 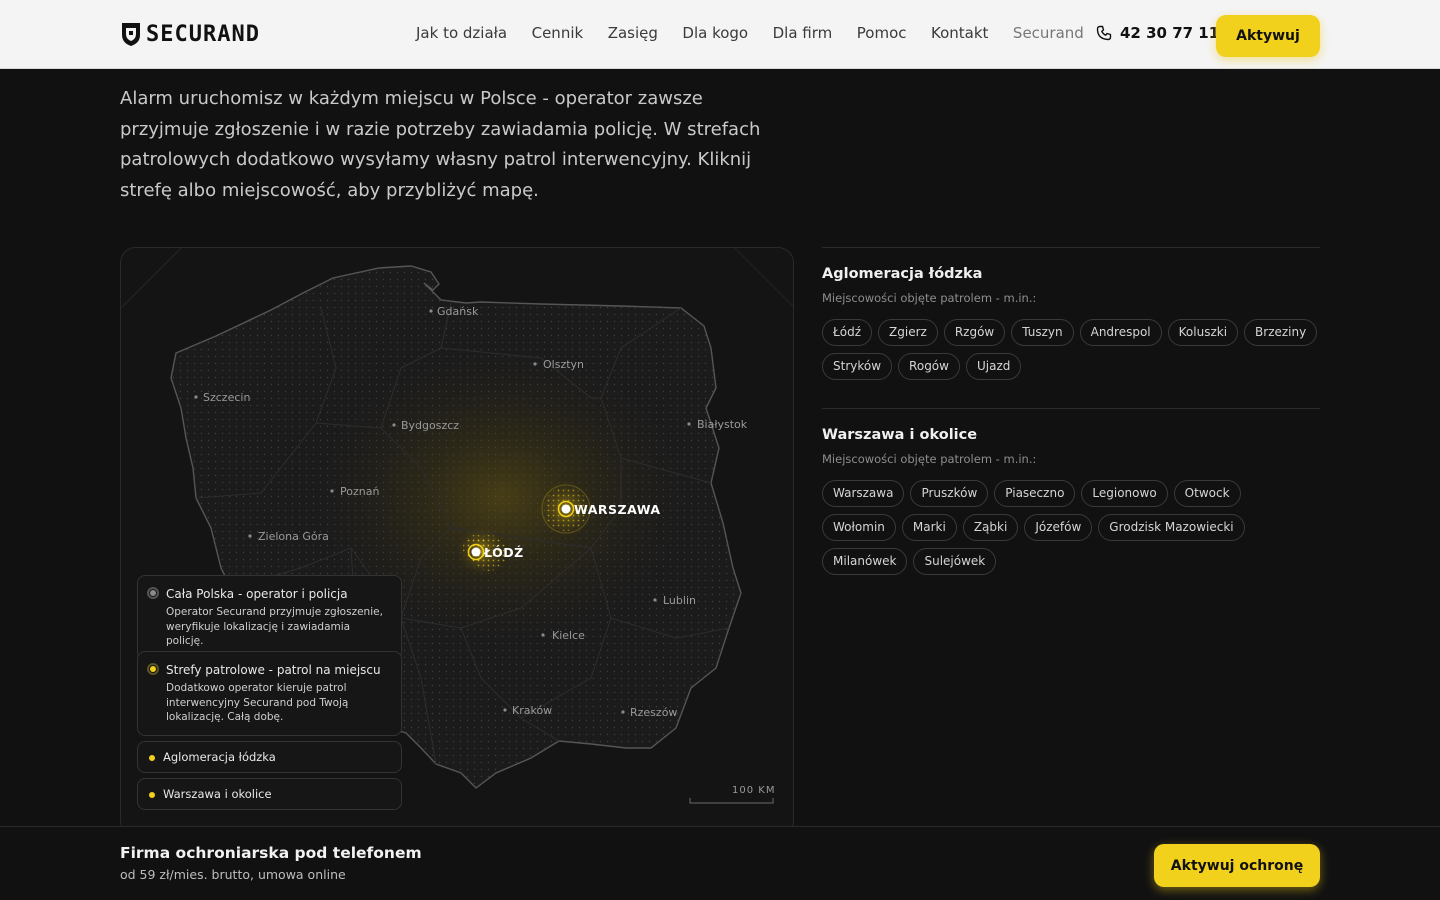 What do you see at coordinates (532, 710) in the screenshot?
I see `city-krakow: Kraków` at bounding box center [532, 710].